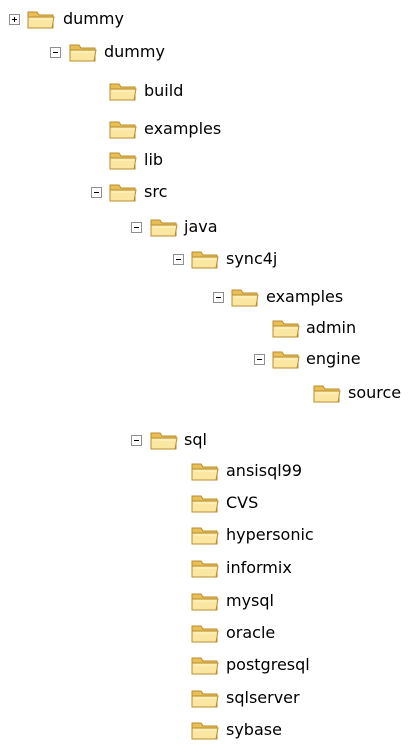  Describe the element at coordinates (160, 503) in the screenshot. I see `tree-node-cvs: CVS` at that location.